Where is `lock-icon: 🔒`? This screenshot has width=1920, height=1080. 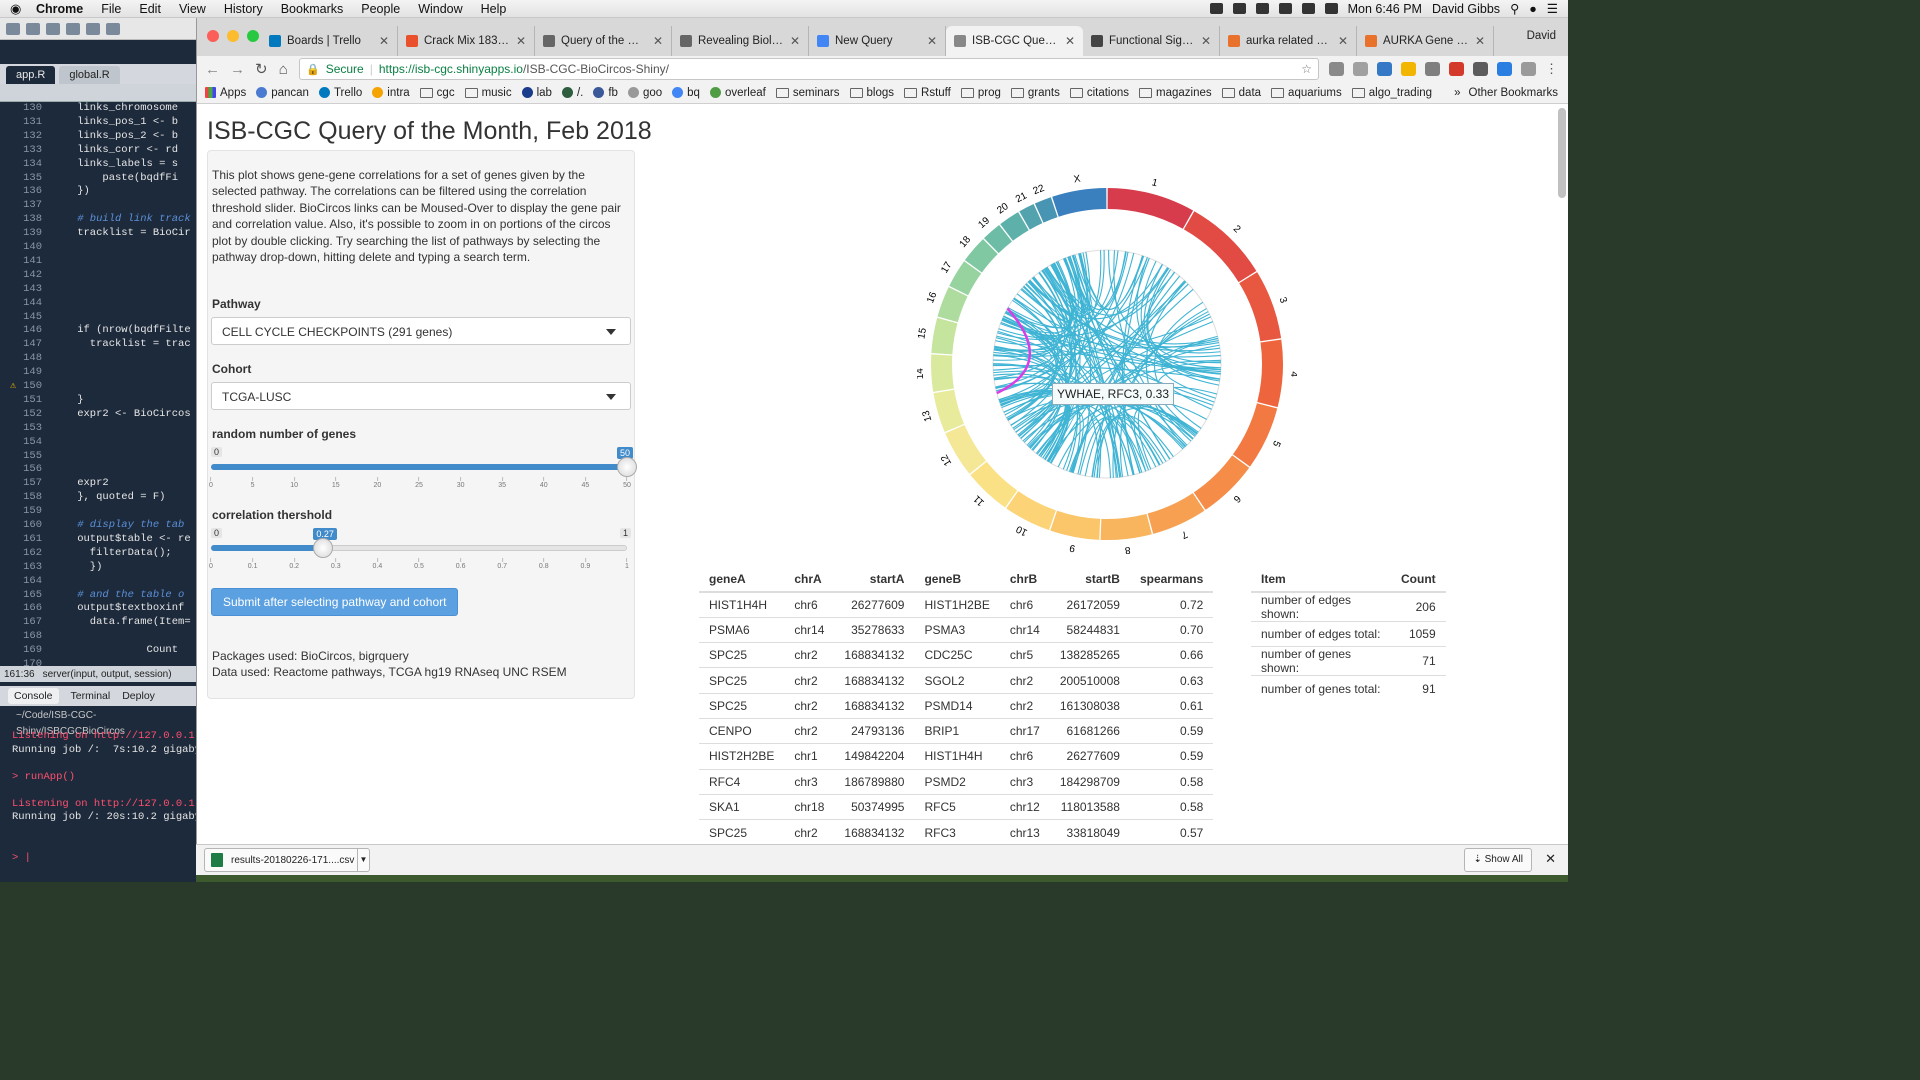 lock-icon: 🔒 is located at coordinates (313, 69).